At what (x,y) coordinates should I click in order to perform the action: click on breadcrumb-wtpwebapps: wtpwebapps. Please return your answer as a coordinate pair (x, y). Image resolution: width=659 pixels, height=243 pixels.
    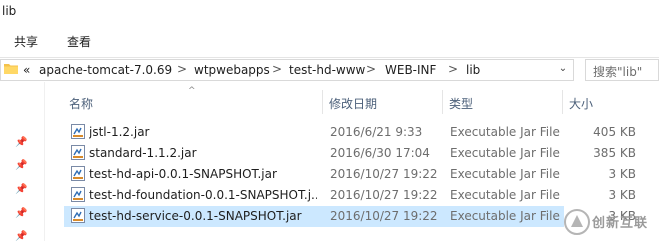
    Looking at the image, I should click on (232, 70).